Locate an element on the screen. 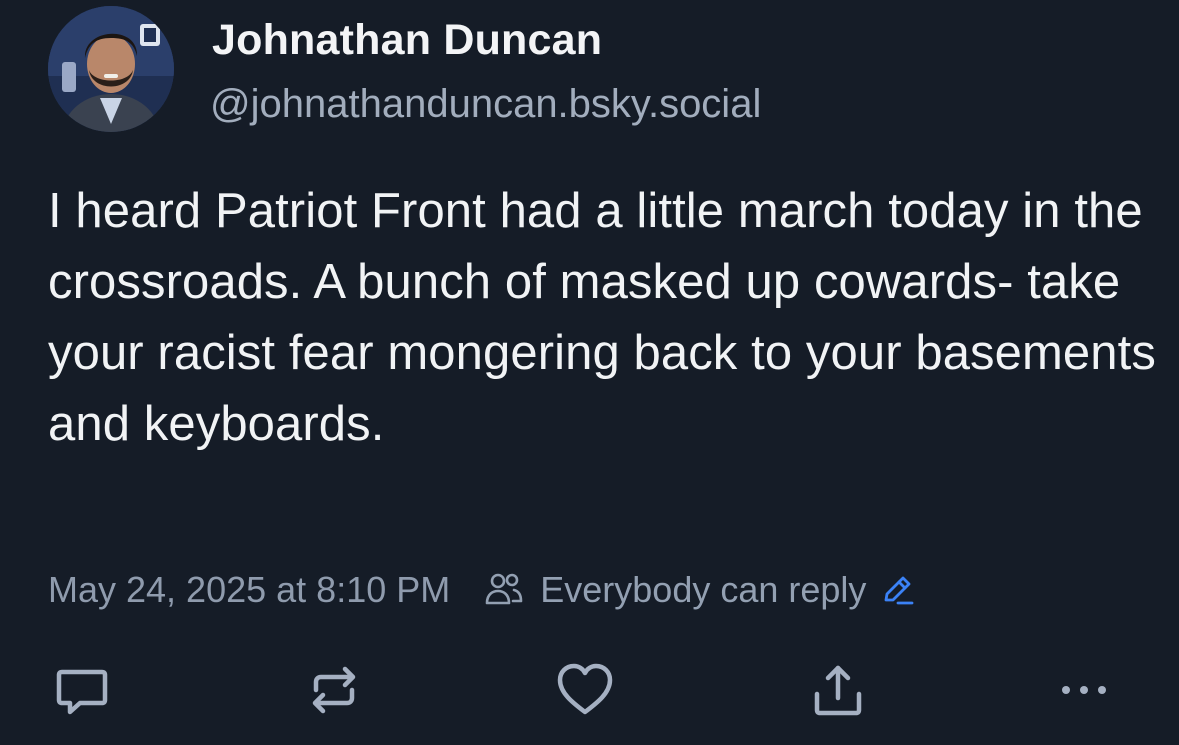 The image size is (1179, 745). reply-setting: Everybody can reply is located at coordinates (700, 590).